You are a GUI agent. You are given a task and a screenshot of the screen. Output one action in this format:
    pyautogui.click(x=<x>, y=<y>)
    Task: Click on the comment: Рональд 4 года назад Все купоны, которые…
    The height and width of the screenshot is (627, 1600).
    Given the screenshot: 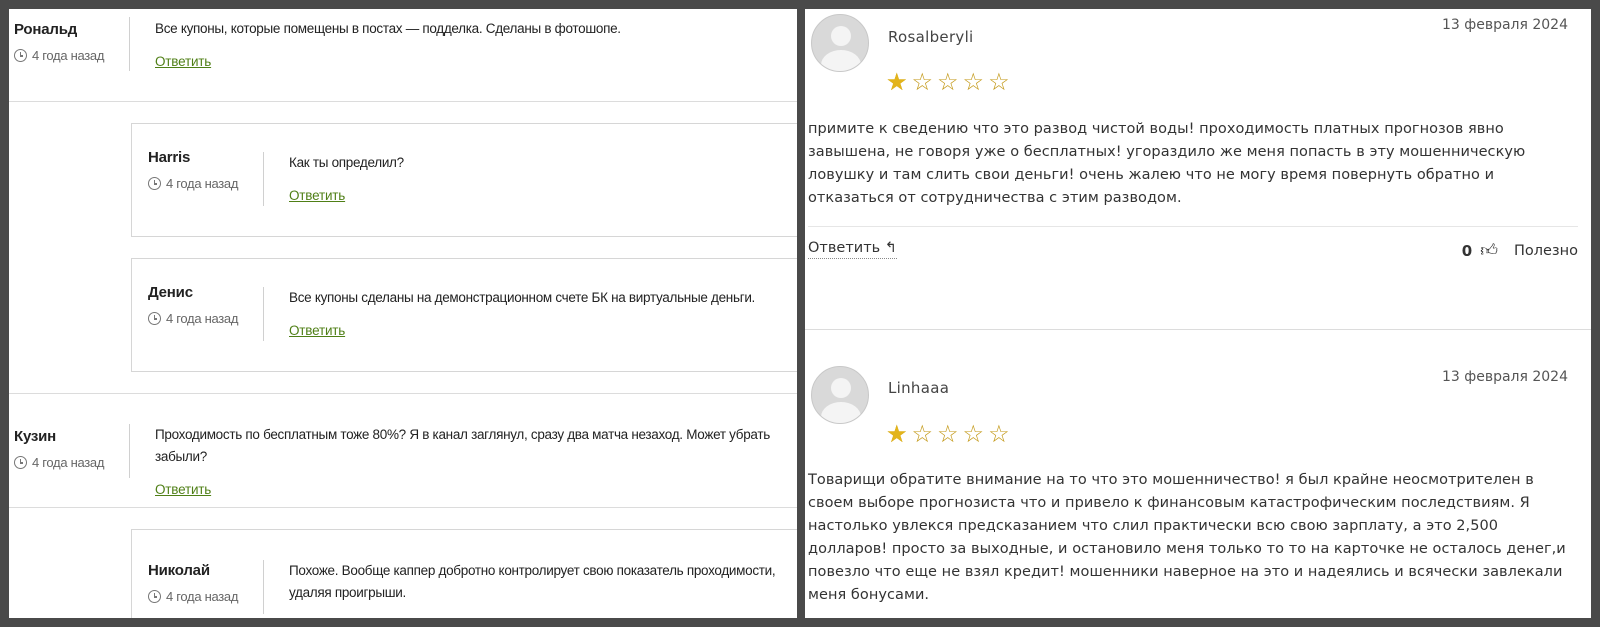 What is the action you would take?
    pyautogui.click(x=403, y=55)
    